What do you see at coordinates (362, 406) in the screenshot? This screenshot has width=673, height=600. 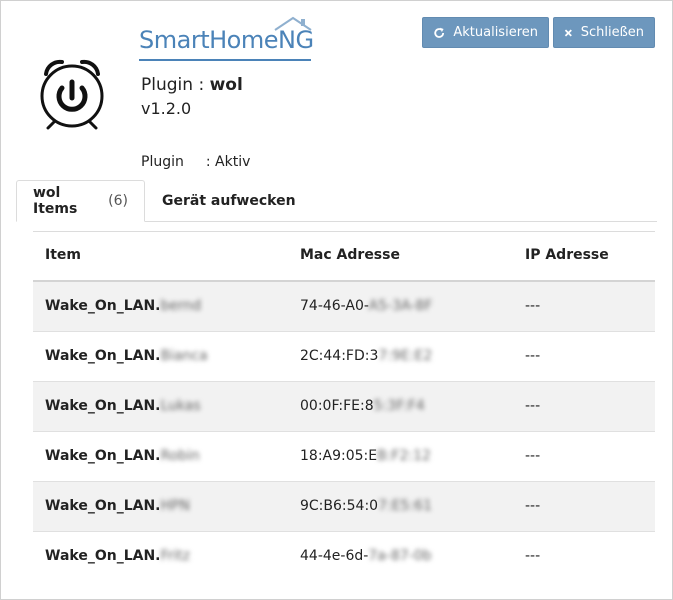 I see `mac-cell: 00:0F:FE:85:3F:F4` at bounding box center [362, 406].